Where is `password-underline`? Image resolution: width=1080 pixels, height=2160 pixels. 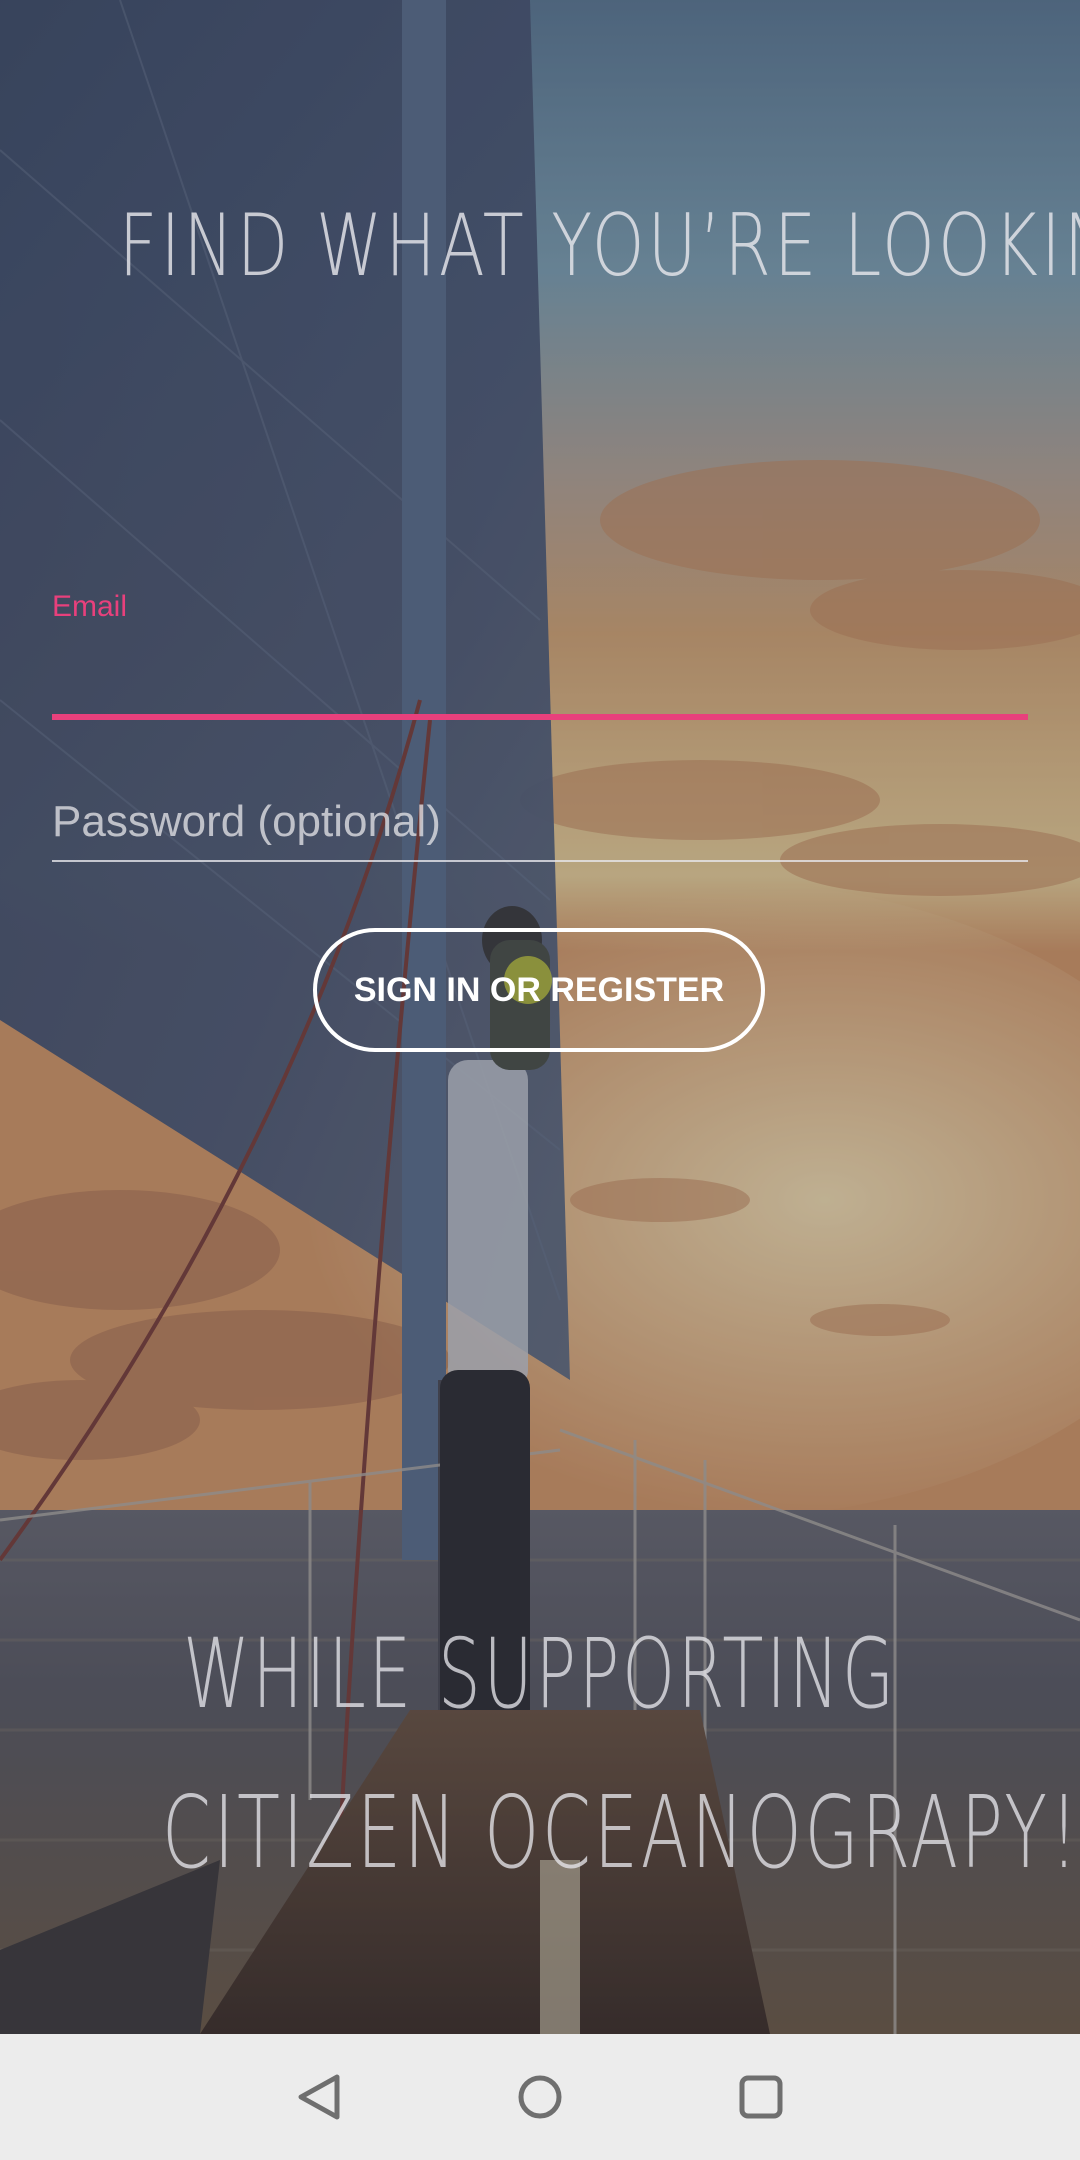 password-underline is located at coordinates (540, 861).